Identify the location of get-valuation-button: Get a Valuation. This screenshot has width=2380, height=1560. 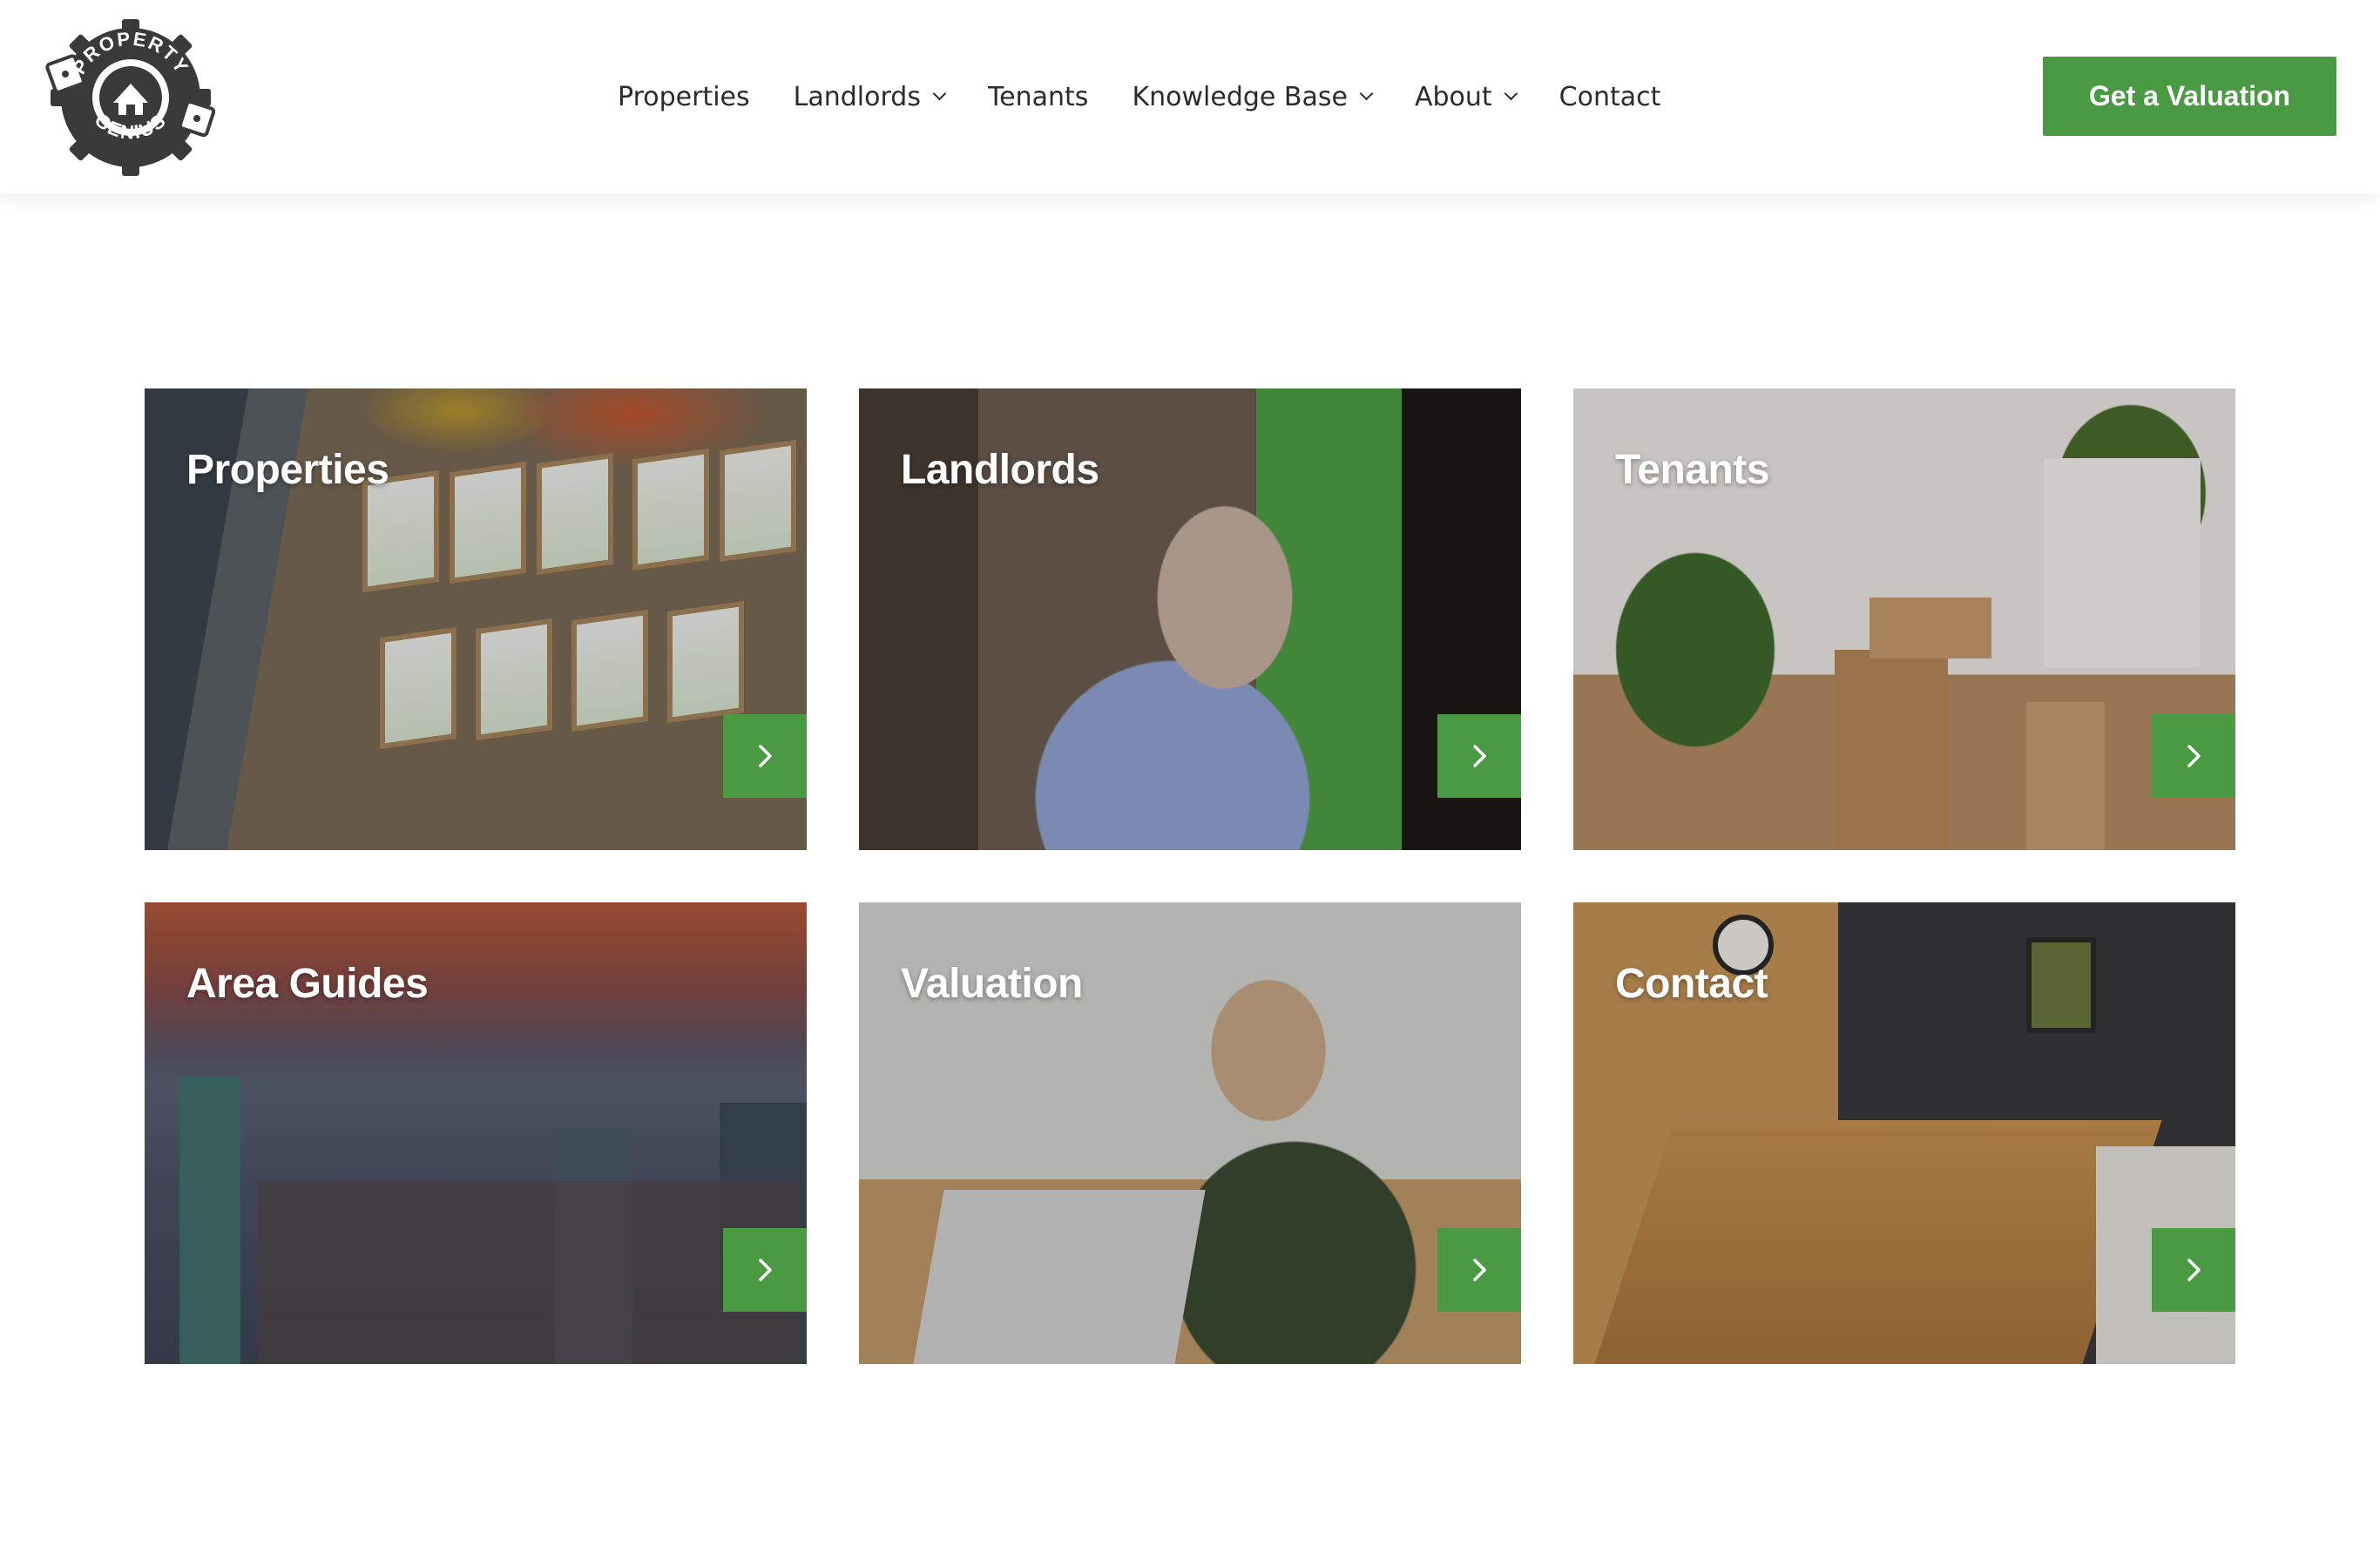
(2189, 96).